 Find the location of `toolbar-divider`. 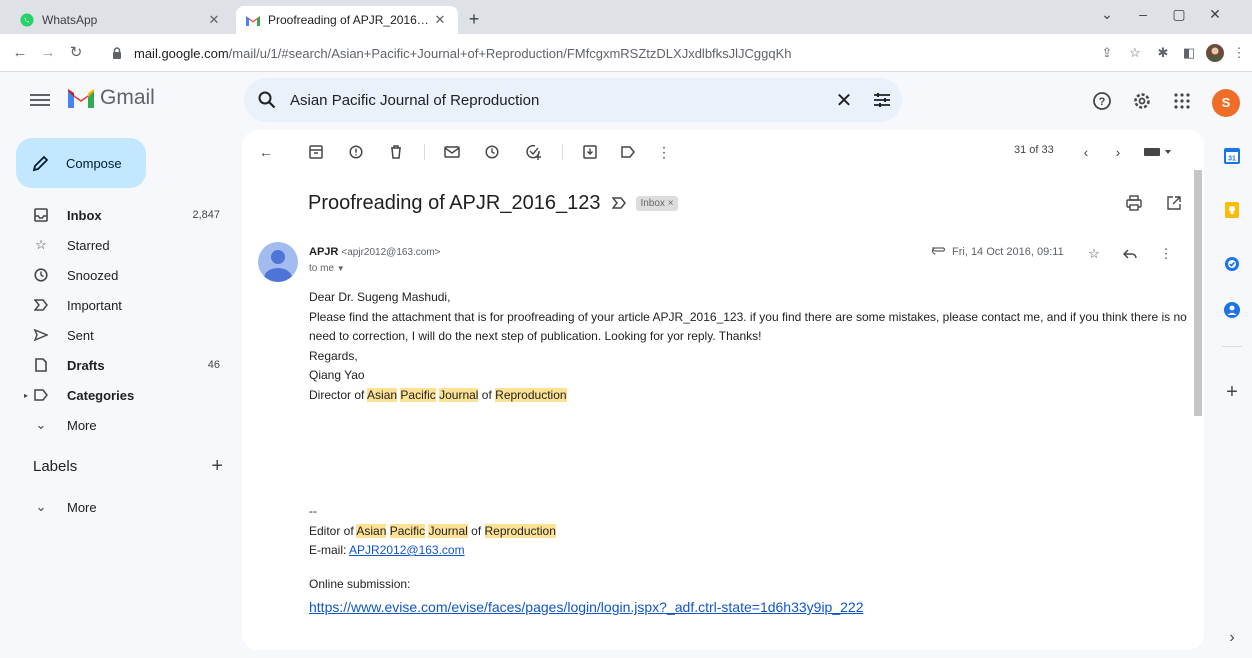

toolbar-divider is located at coordinates (562, 152).